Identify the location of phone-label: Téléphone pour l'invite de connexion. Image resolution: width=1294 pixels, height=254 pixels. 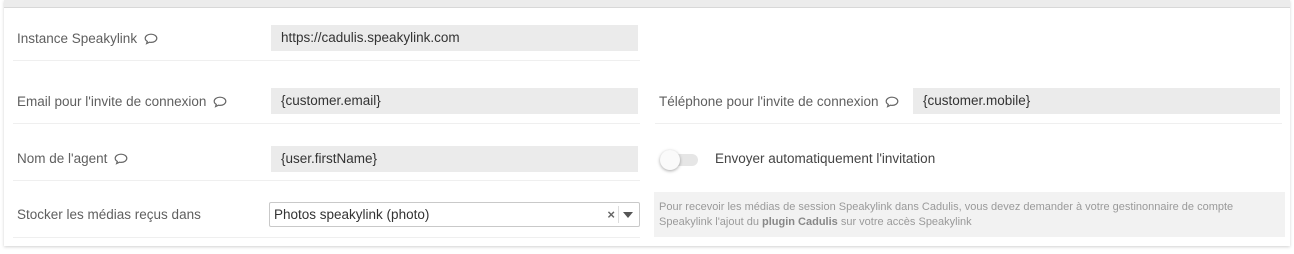
(779, 101).